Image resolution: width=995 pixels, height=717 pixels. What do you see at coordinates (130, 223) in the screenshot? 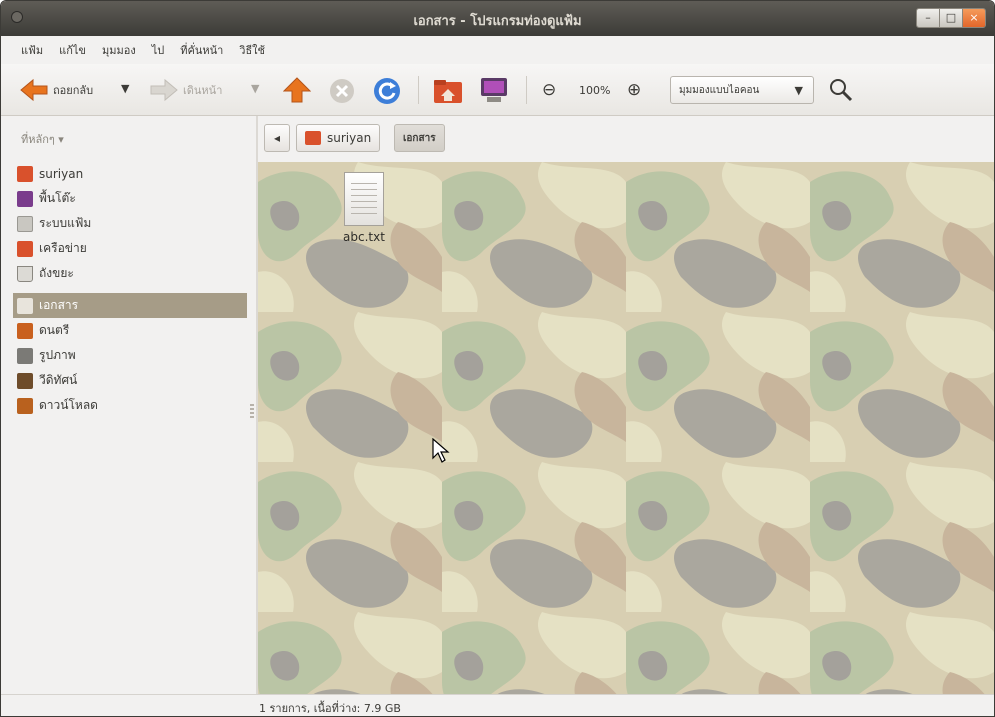
I see `sidebar-item-filesystem: ระบบแฟ้ม` at bounding box center [130, 223].